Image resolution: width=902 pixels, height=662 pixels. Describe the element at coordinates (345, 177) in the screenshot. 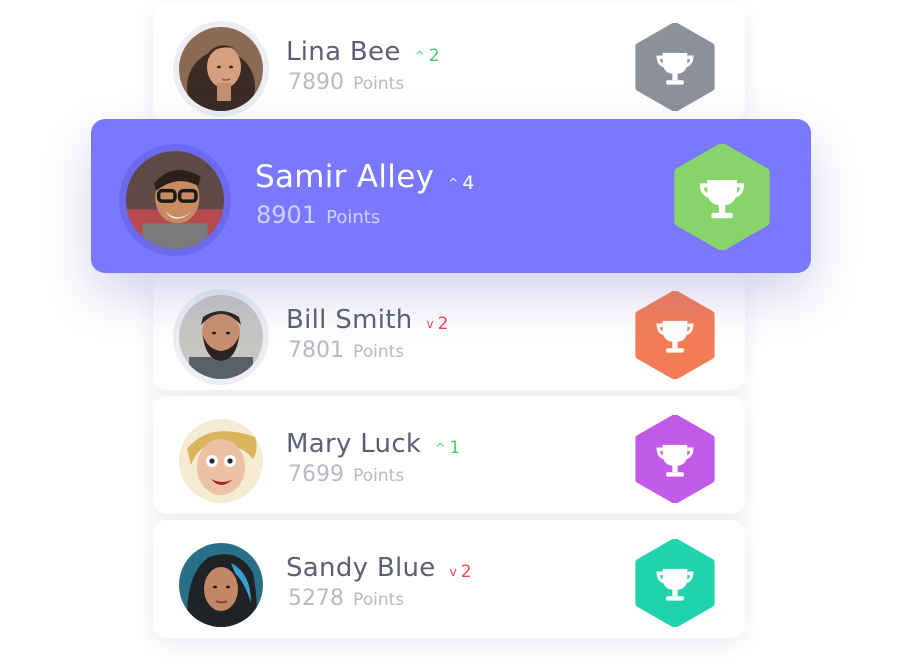

I see `player-name: Samir Alley` at that location.